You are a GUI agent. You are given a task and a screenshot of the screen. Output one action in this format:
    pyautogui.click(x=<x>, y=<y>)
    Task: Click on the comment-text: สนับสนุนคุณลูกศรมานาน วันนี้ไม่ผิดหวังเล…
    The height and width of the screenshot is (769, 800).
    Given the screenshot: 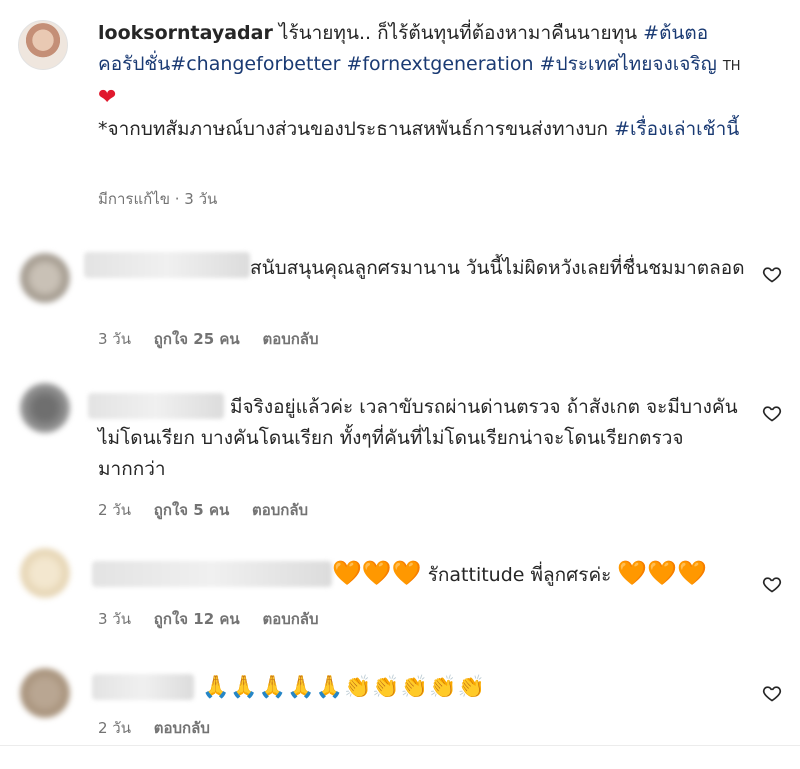 What is the action you would take?
    pyautogui.click(x=497, y=268)
    